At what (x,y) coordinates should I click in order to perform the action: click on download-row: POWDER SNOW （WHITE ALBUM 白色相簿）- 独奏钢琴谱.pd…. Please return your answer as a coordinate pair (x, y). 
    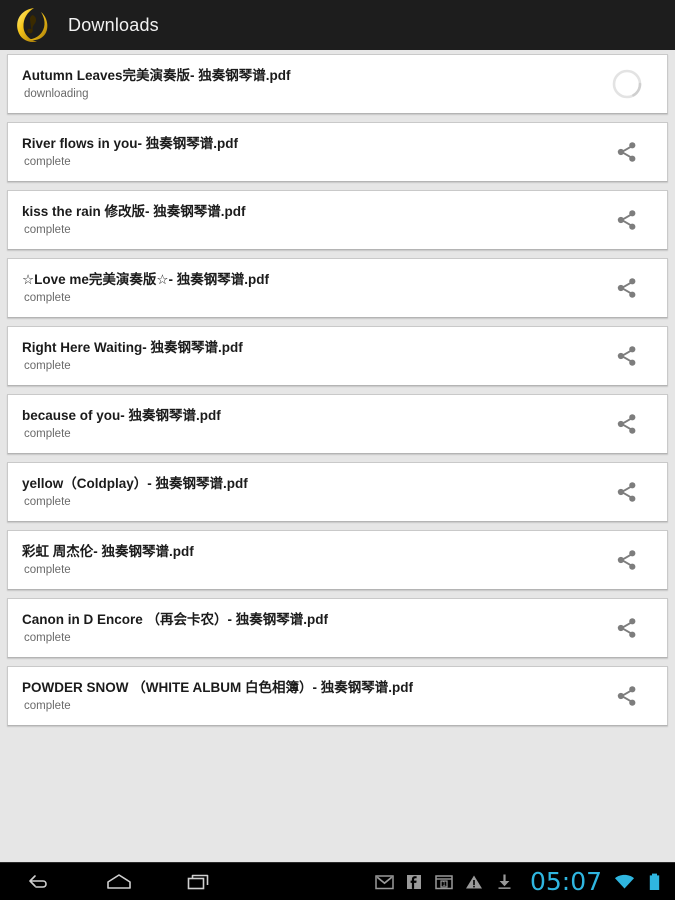
    Looking at the image, I should click on (337, 696).